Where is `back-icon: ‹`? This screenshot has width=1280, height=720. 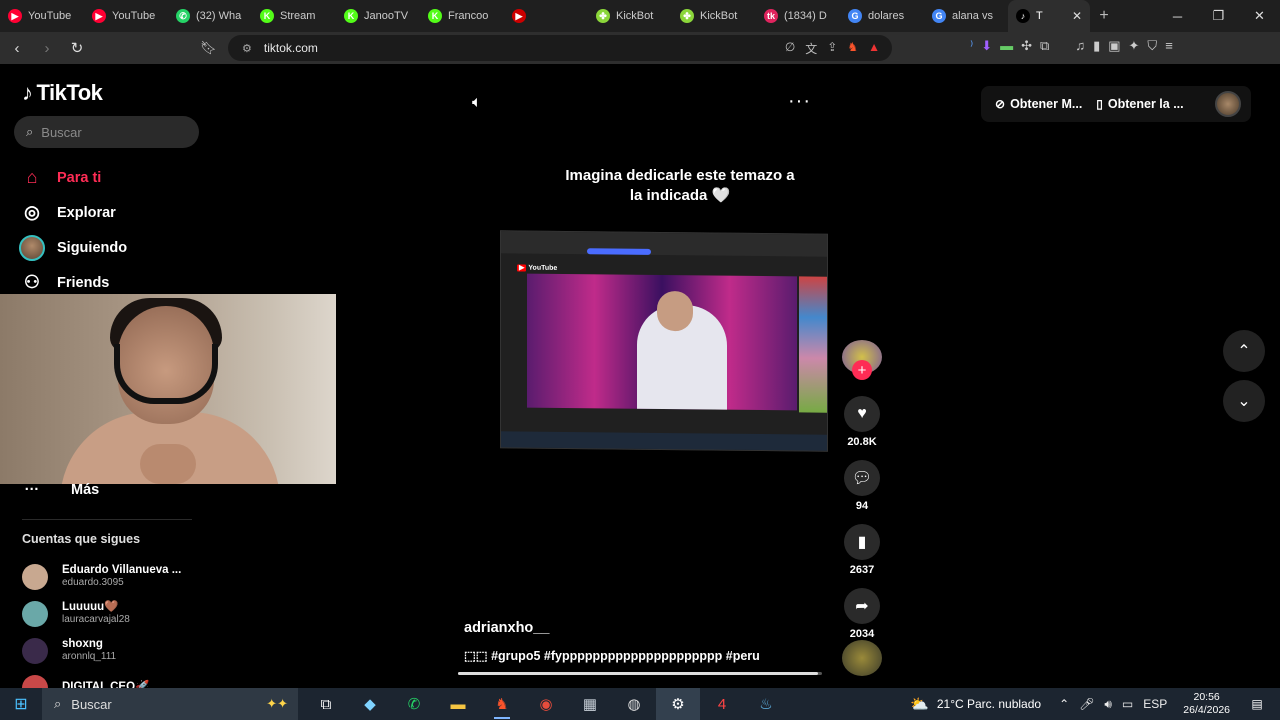 back-icon: ‹ is located at coordinates (17, 48).